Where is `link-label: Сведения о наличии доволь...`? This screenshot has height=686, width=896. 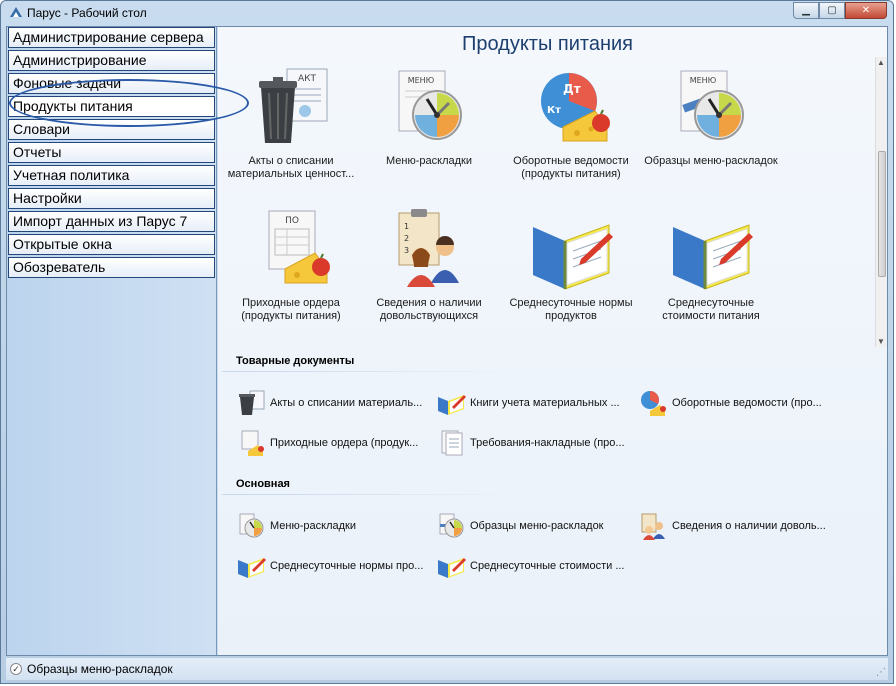
link-label: Сведения о наличии доволь... is located at coordinates (749, 526).